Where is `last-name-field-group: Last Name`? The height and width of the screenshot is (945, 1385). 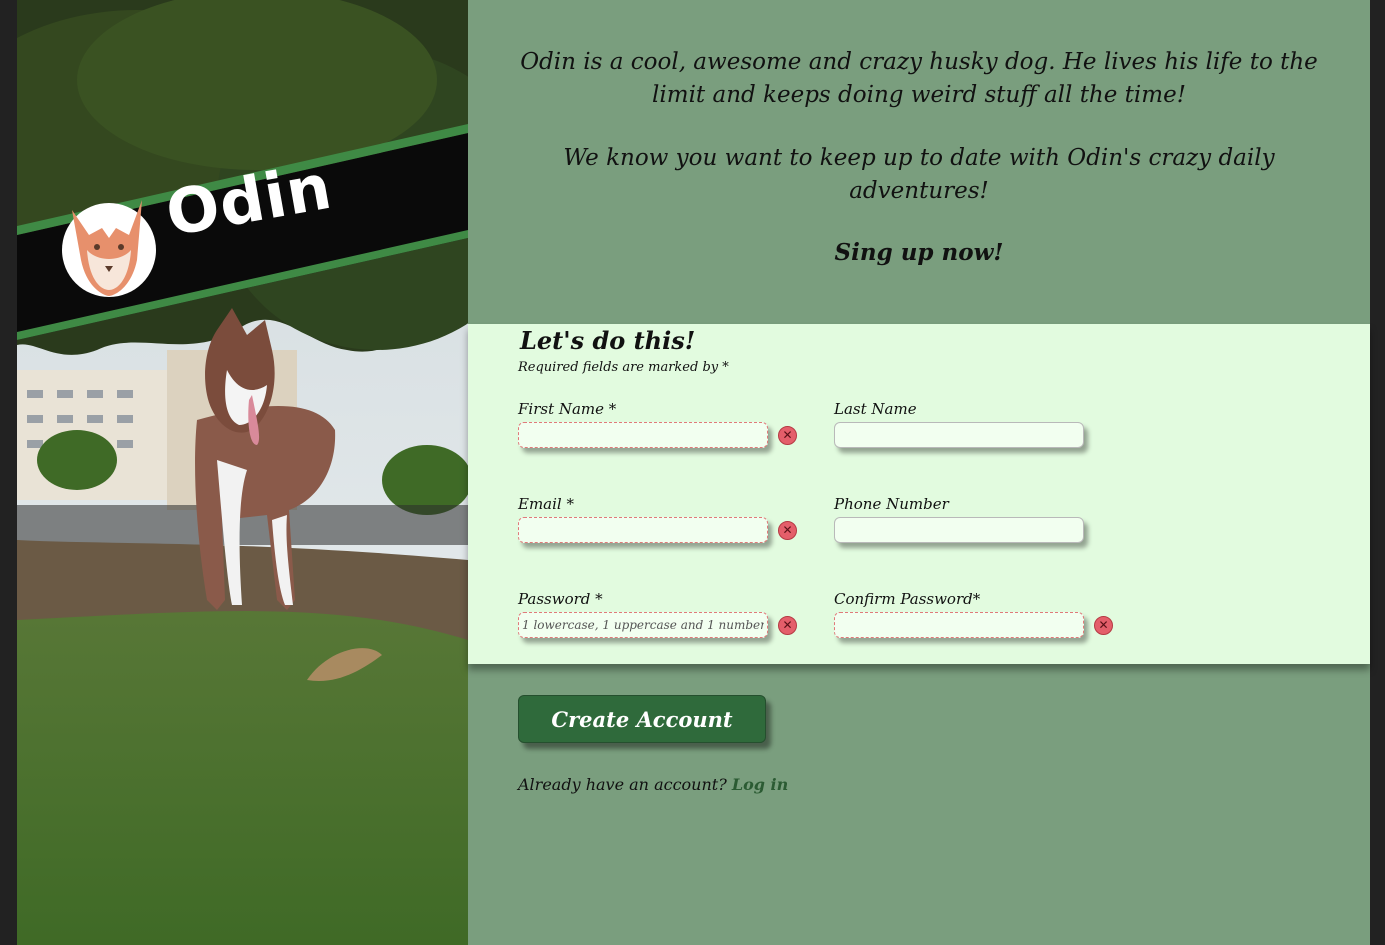
last-name-field-group: Last Name is located at coordinates (984, 424).